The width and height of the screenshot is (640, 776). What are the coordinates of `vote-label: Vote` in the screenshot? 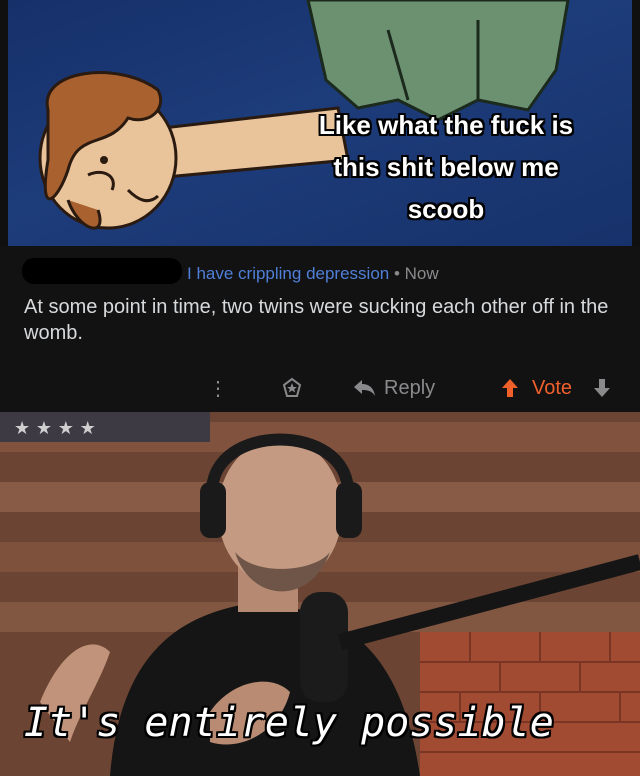 It's located at (552, 387).